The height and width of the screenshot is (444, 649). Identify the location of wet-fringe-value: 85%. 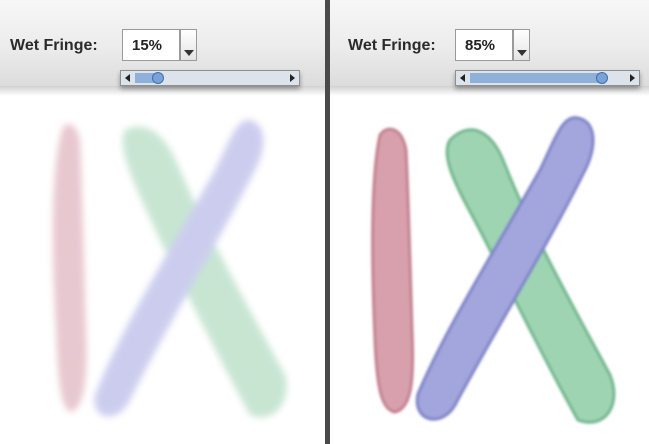
(480, 45).